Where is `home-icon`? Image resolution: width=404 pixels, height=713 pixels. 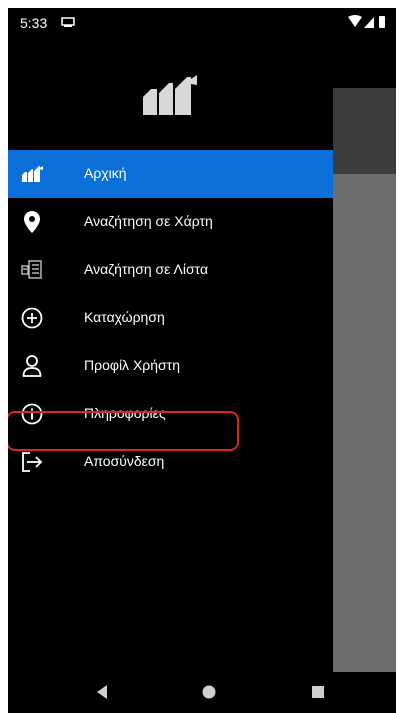
home-icon is located at coordinates (209, 692).